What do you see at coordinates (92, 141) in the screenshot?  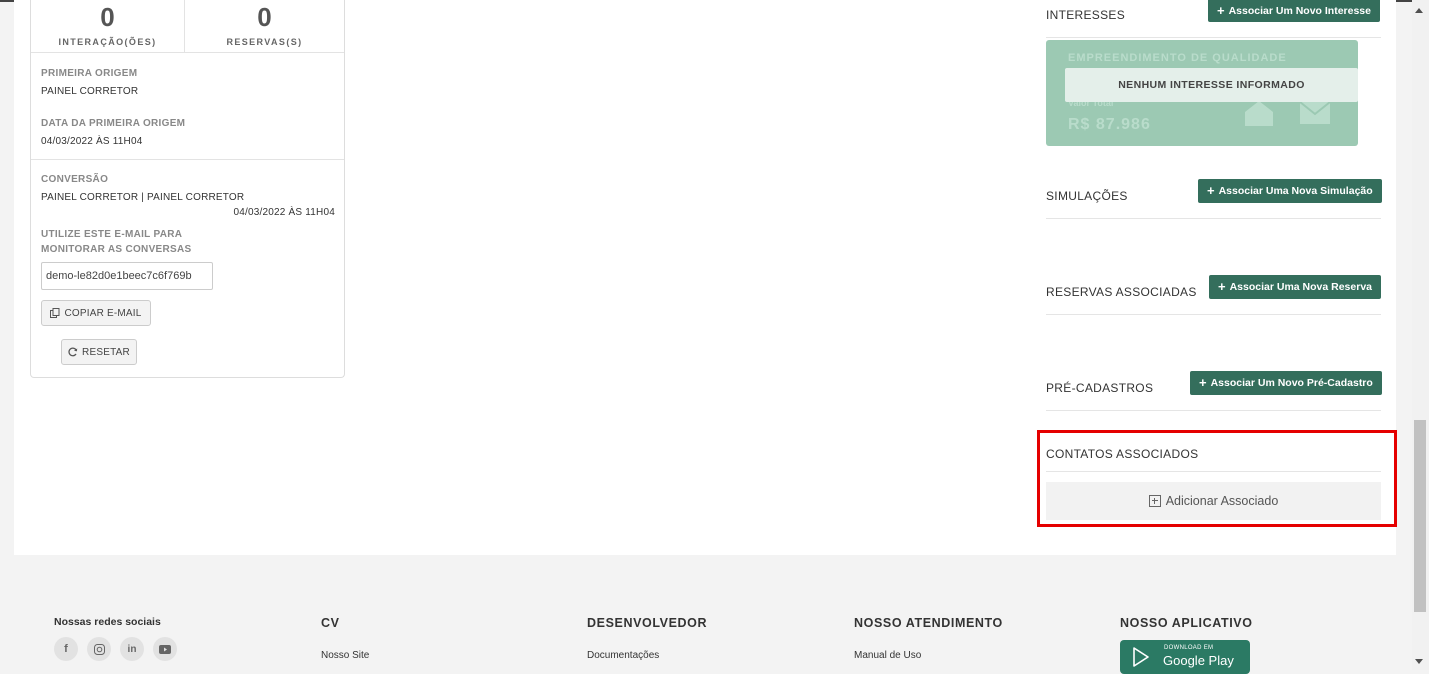 I see `first-origin-date-value: 04/03/2022 ÀS 11H04` at bounding box center [92, 141].